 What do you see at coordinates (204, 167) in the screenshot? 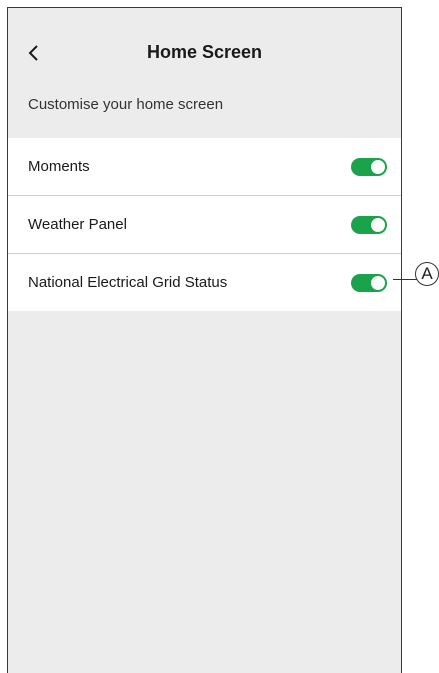
I see `list-item-moments: Moments` at bounding box center [204, 167].